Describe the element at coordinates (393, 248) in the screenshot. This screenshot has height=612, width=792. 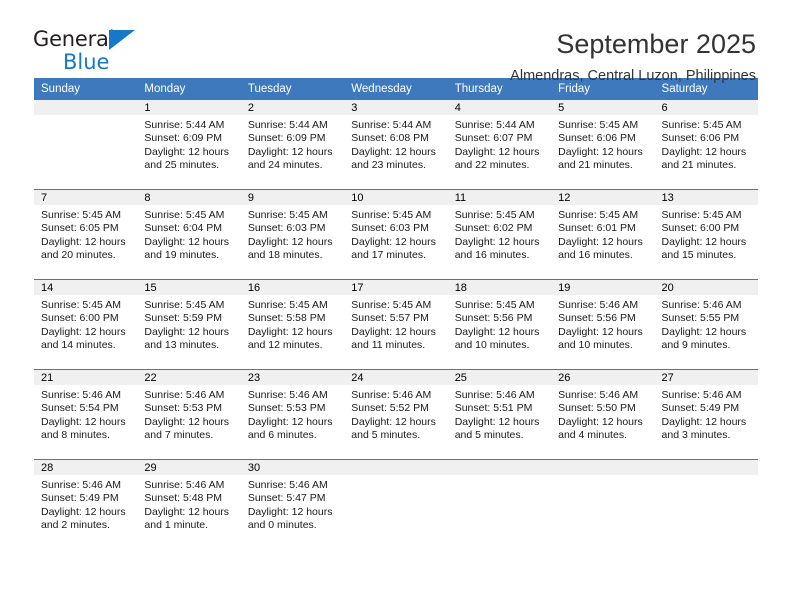
I see `daylight-text: Daylight: 12 hours and 17 minutes.` at that location.